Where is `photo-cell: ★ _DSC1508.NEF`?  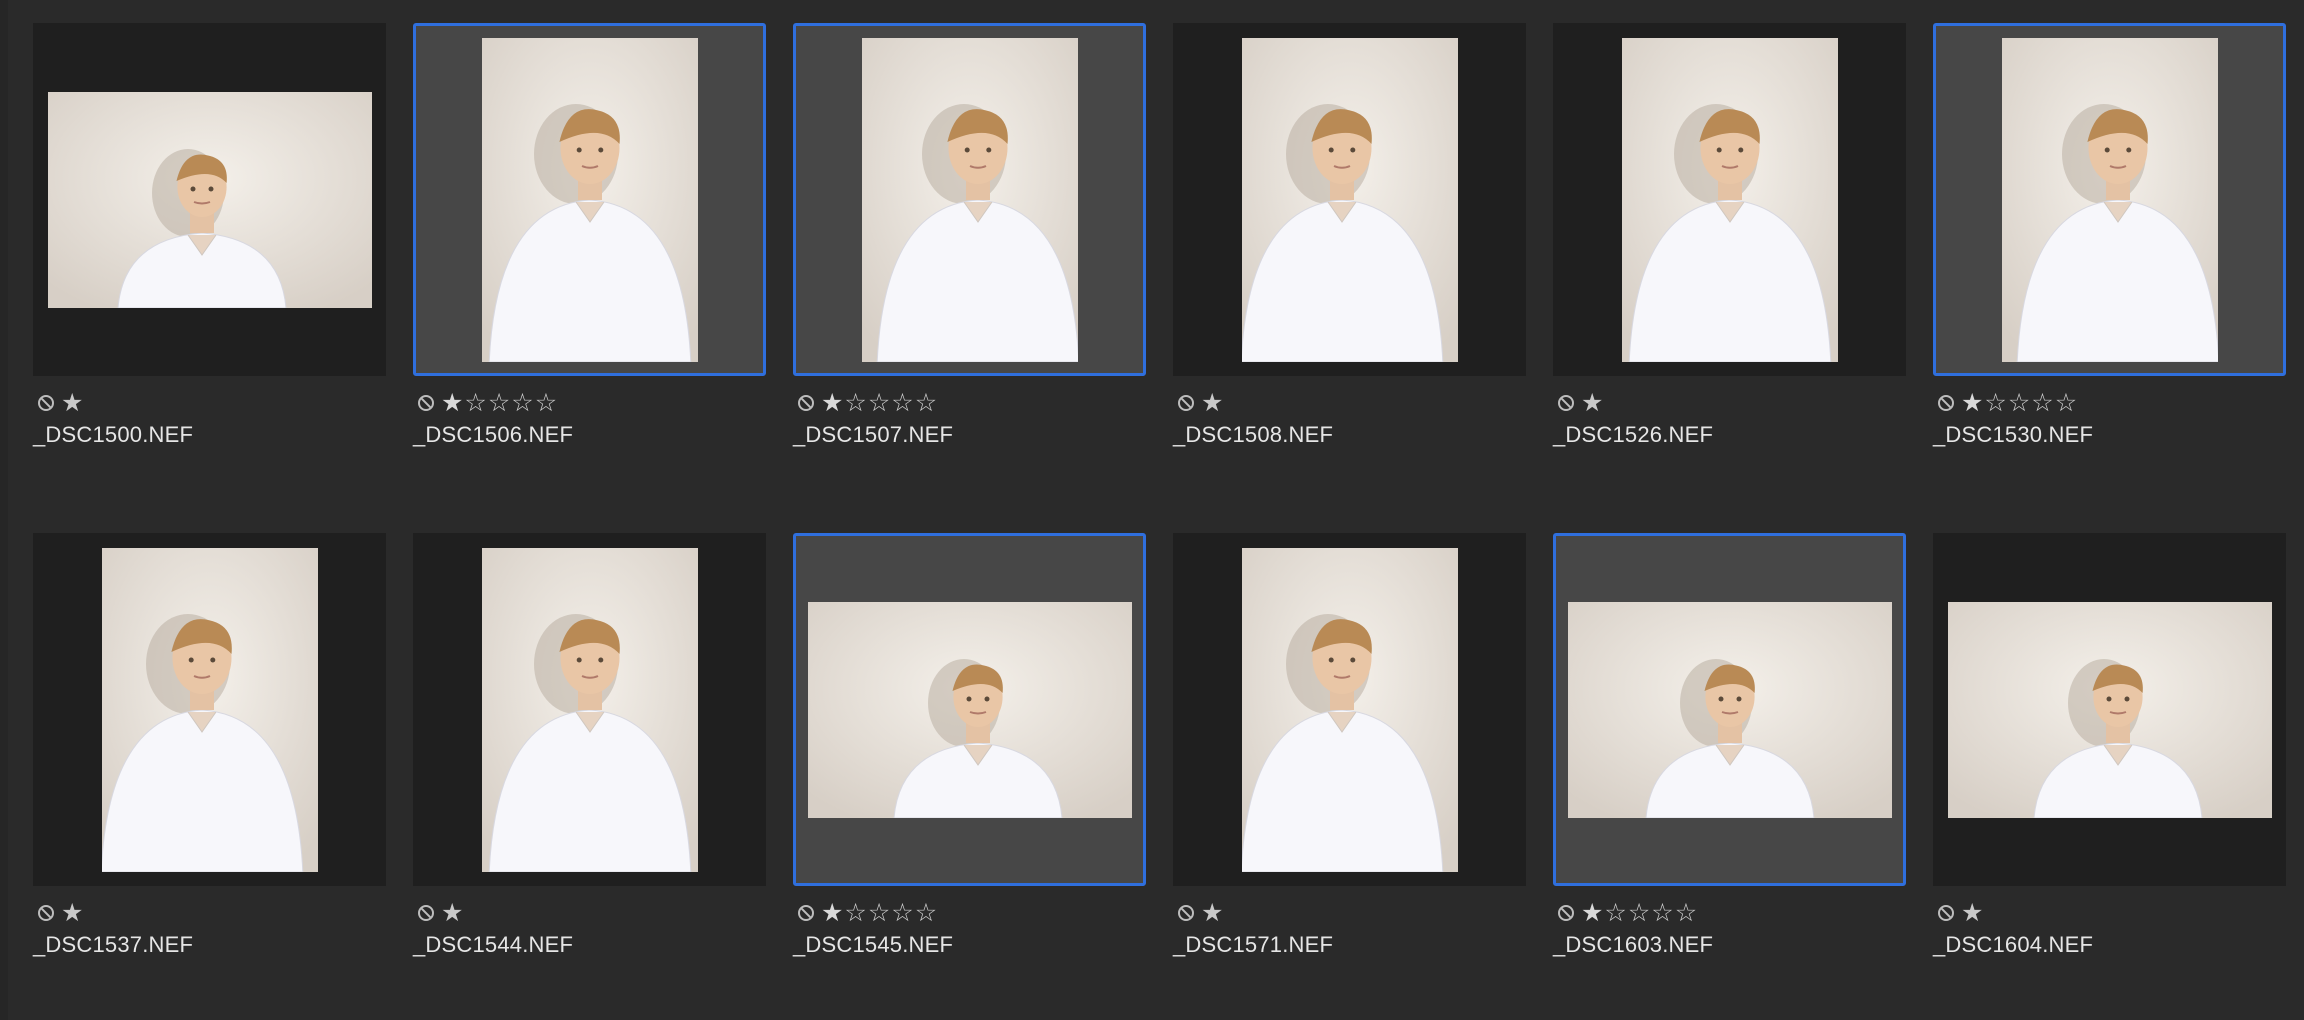
photo-cell: ★ _DSC1508.NEF is located at coordinates (1349, 235).